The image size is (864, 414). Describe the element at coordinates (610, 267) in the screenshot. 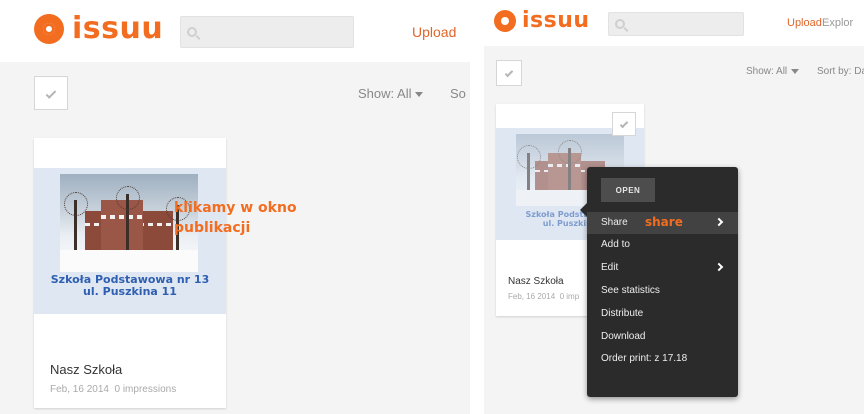

I see `menu-item-label: Edit` at that location.